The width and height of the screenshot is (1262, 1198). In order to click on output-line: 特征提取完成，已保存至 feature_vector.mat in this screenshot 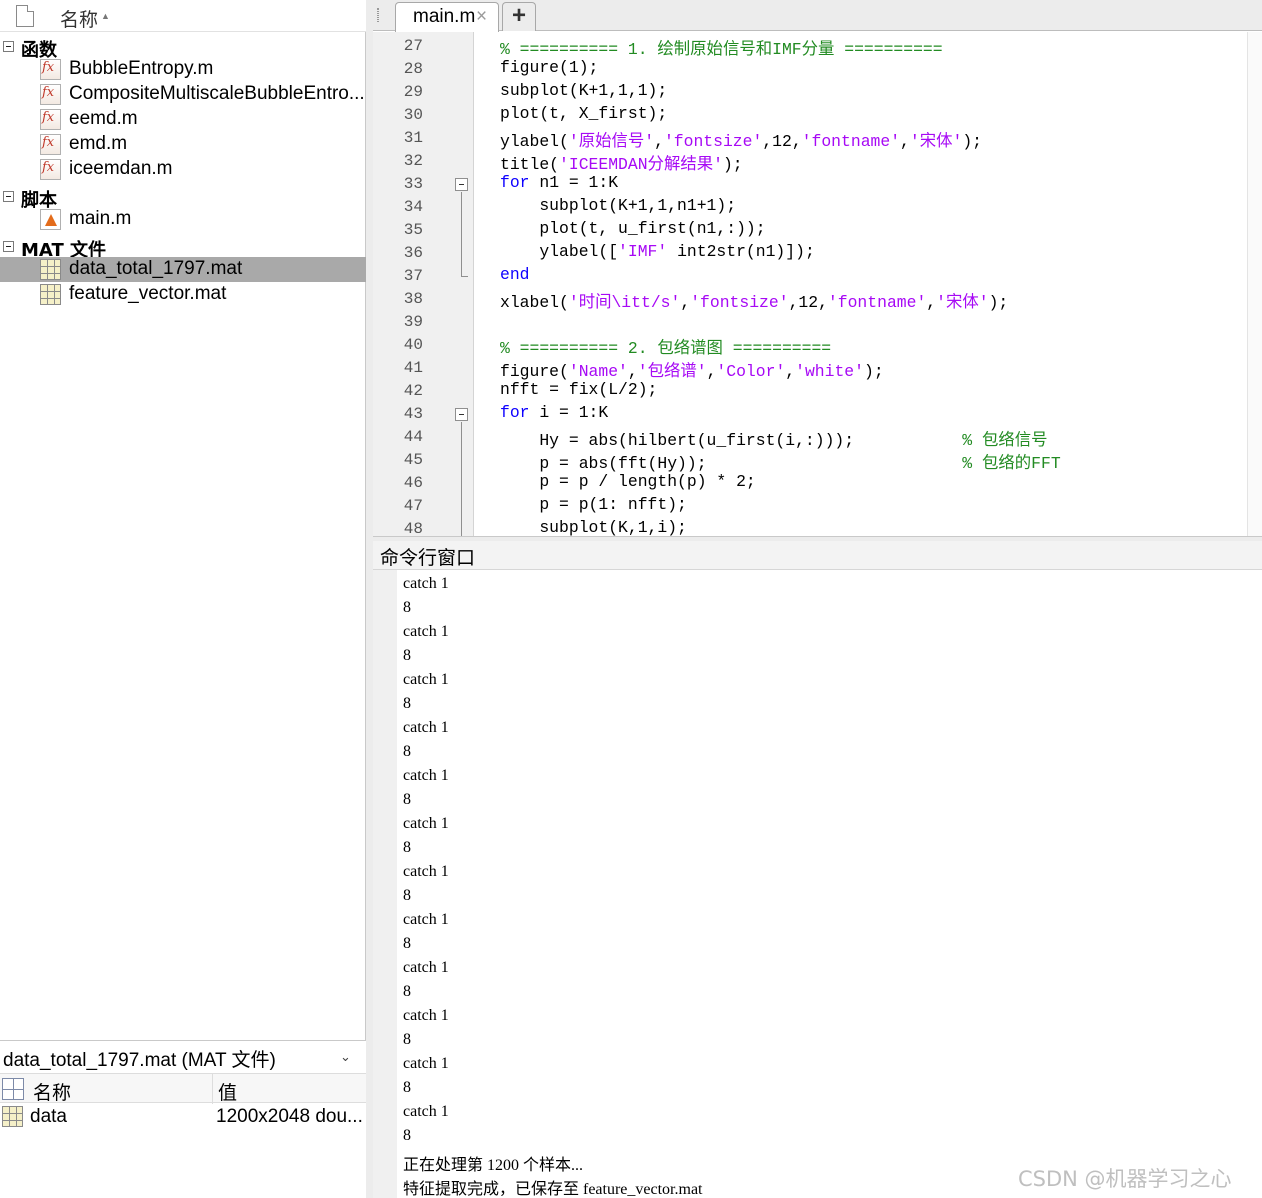, I will do `click(553, 1189)`.